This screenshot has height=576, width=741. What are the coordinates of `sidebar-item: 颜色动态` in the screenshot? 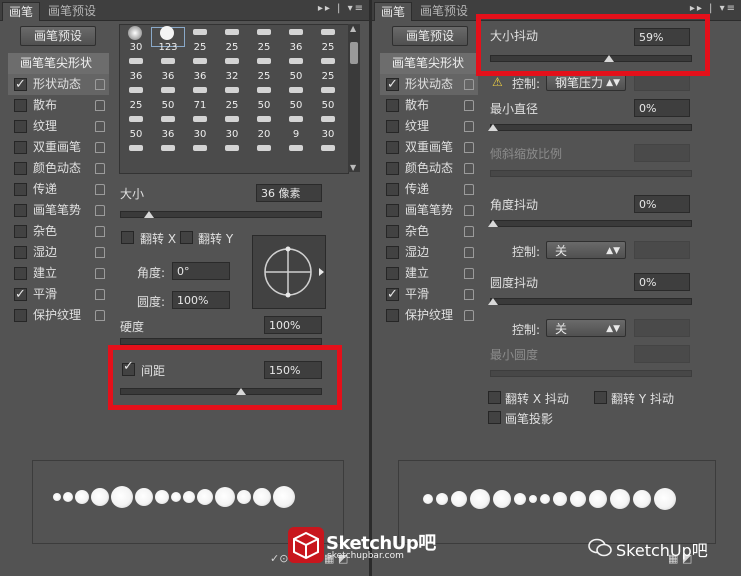 It's located at (429, 168).